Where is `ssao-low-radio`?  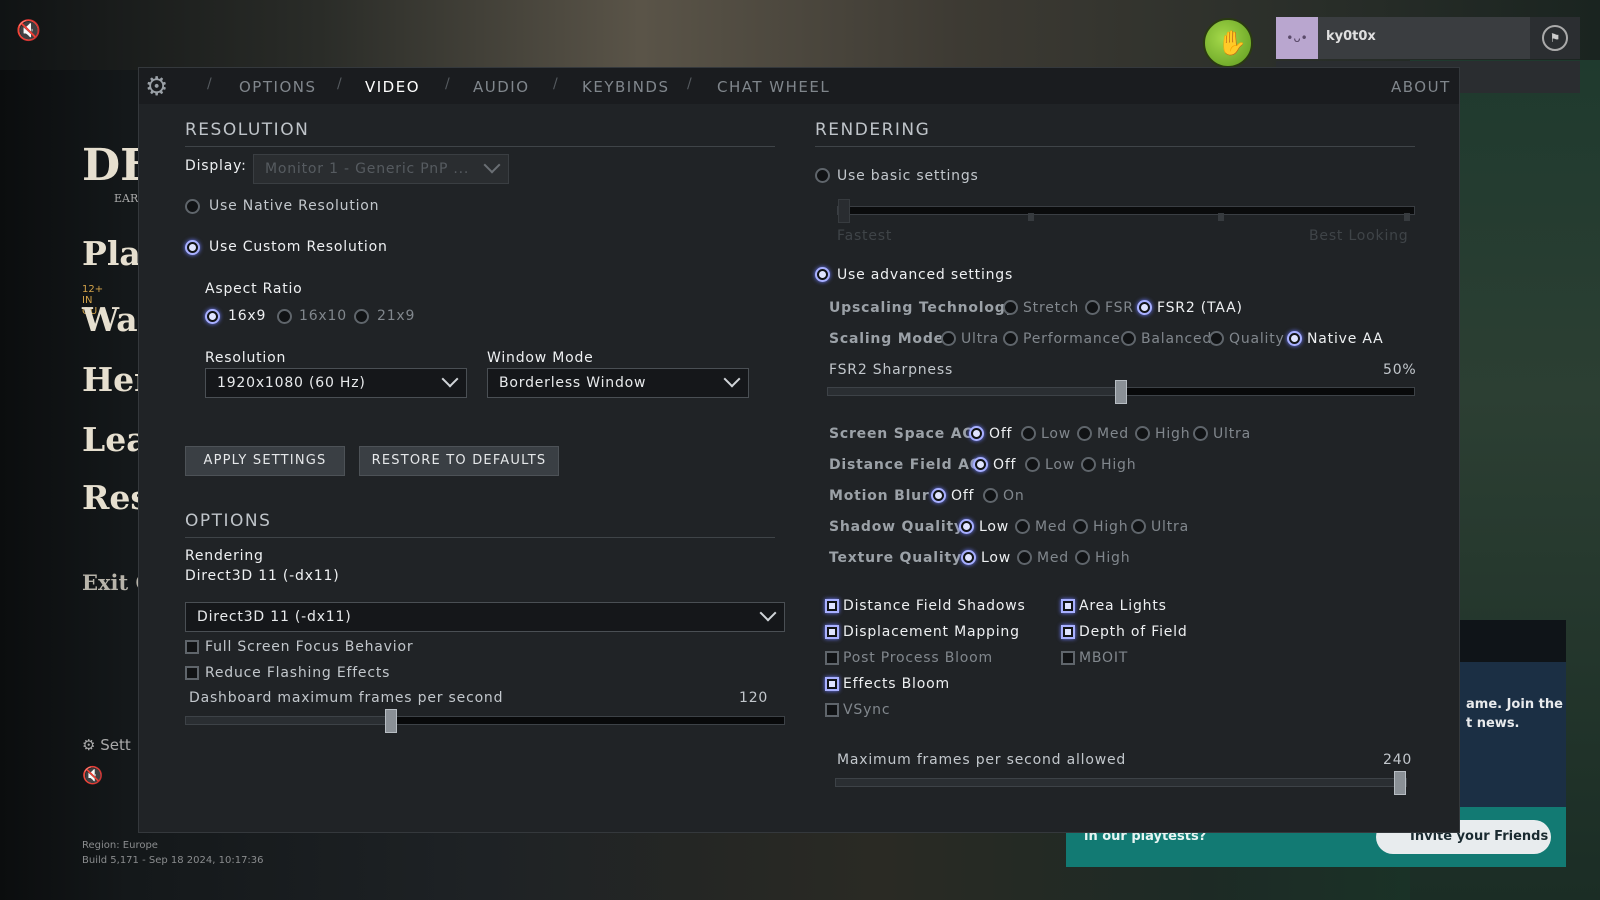
ssao-low-radio is located at coordinates (1028, 433).